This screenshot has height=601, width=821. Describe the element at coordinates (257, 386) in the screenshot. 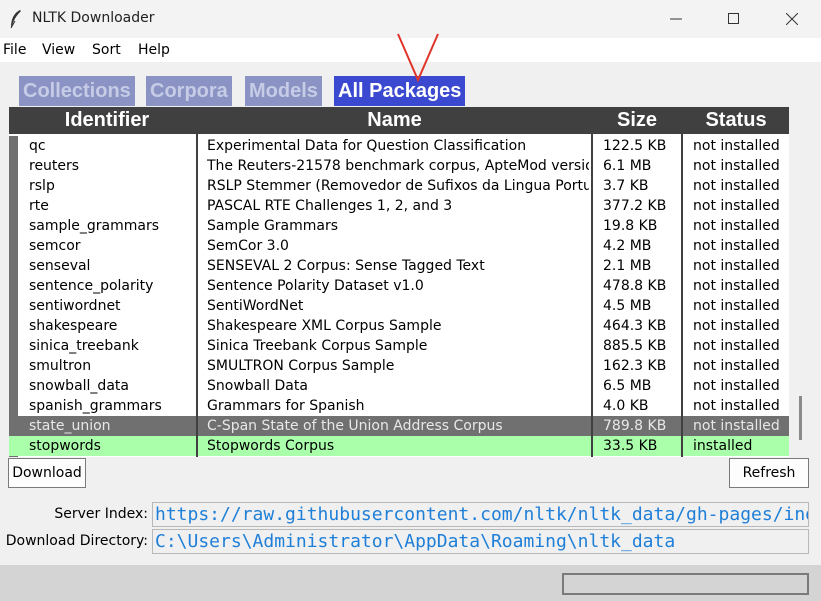

I see `cell-name: Snowball Data` at that location.